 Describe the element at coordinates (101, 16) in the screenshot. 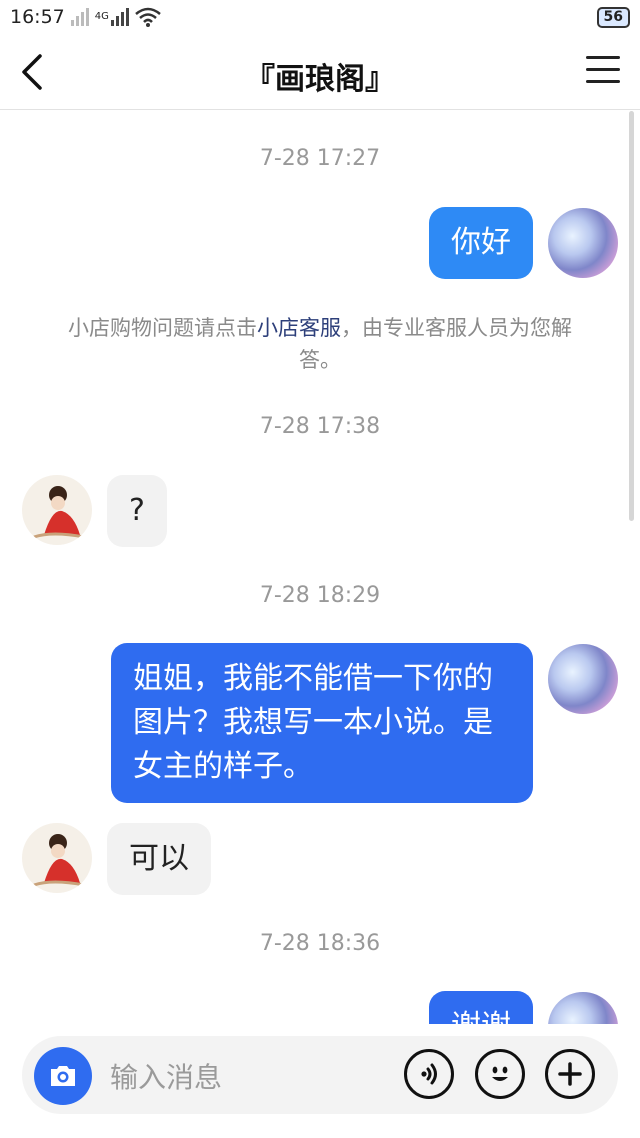

I see `network-type: 4G` at that location.